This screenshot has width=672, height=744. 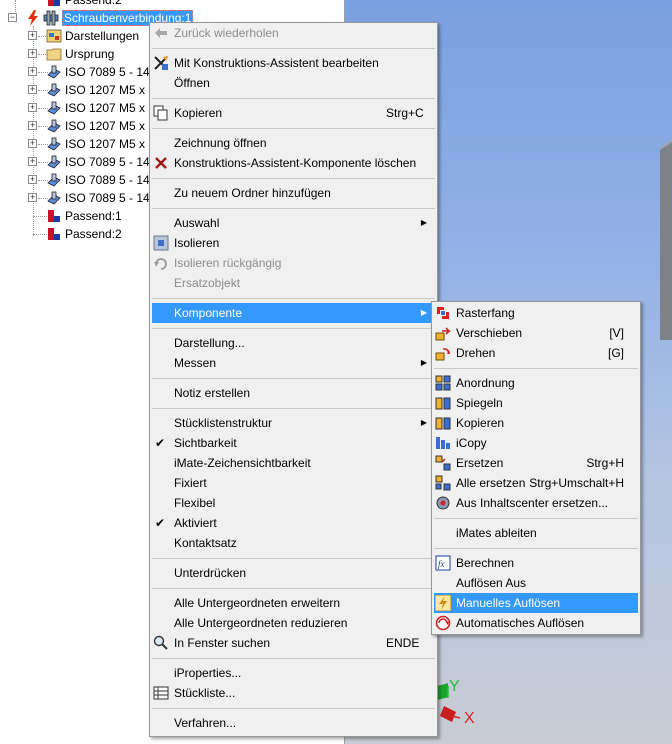 I want to click on menu-item-add-to-new-folder: Zu neuem Ordner hinzufügen, so click(x=293, y=193).